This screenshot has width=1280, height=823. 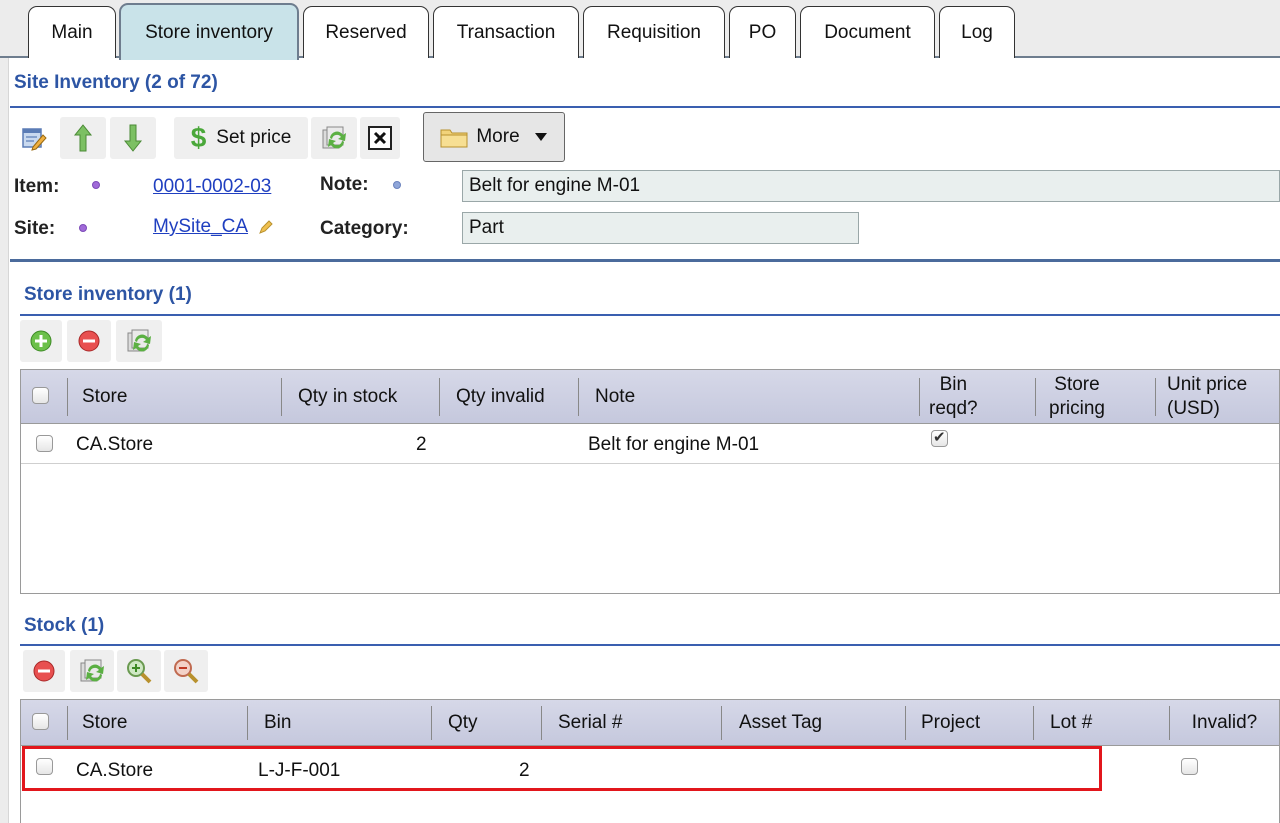 I want to click on move-up-button, so click(x=83, y=138).